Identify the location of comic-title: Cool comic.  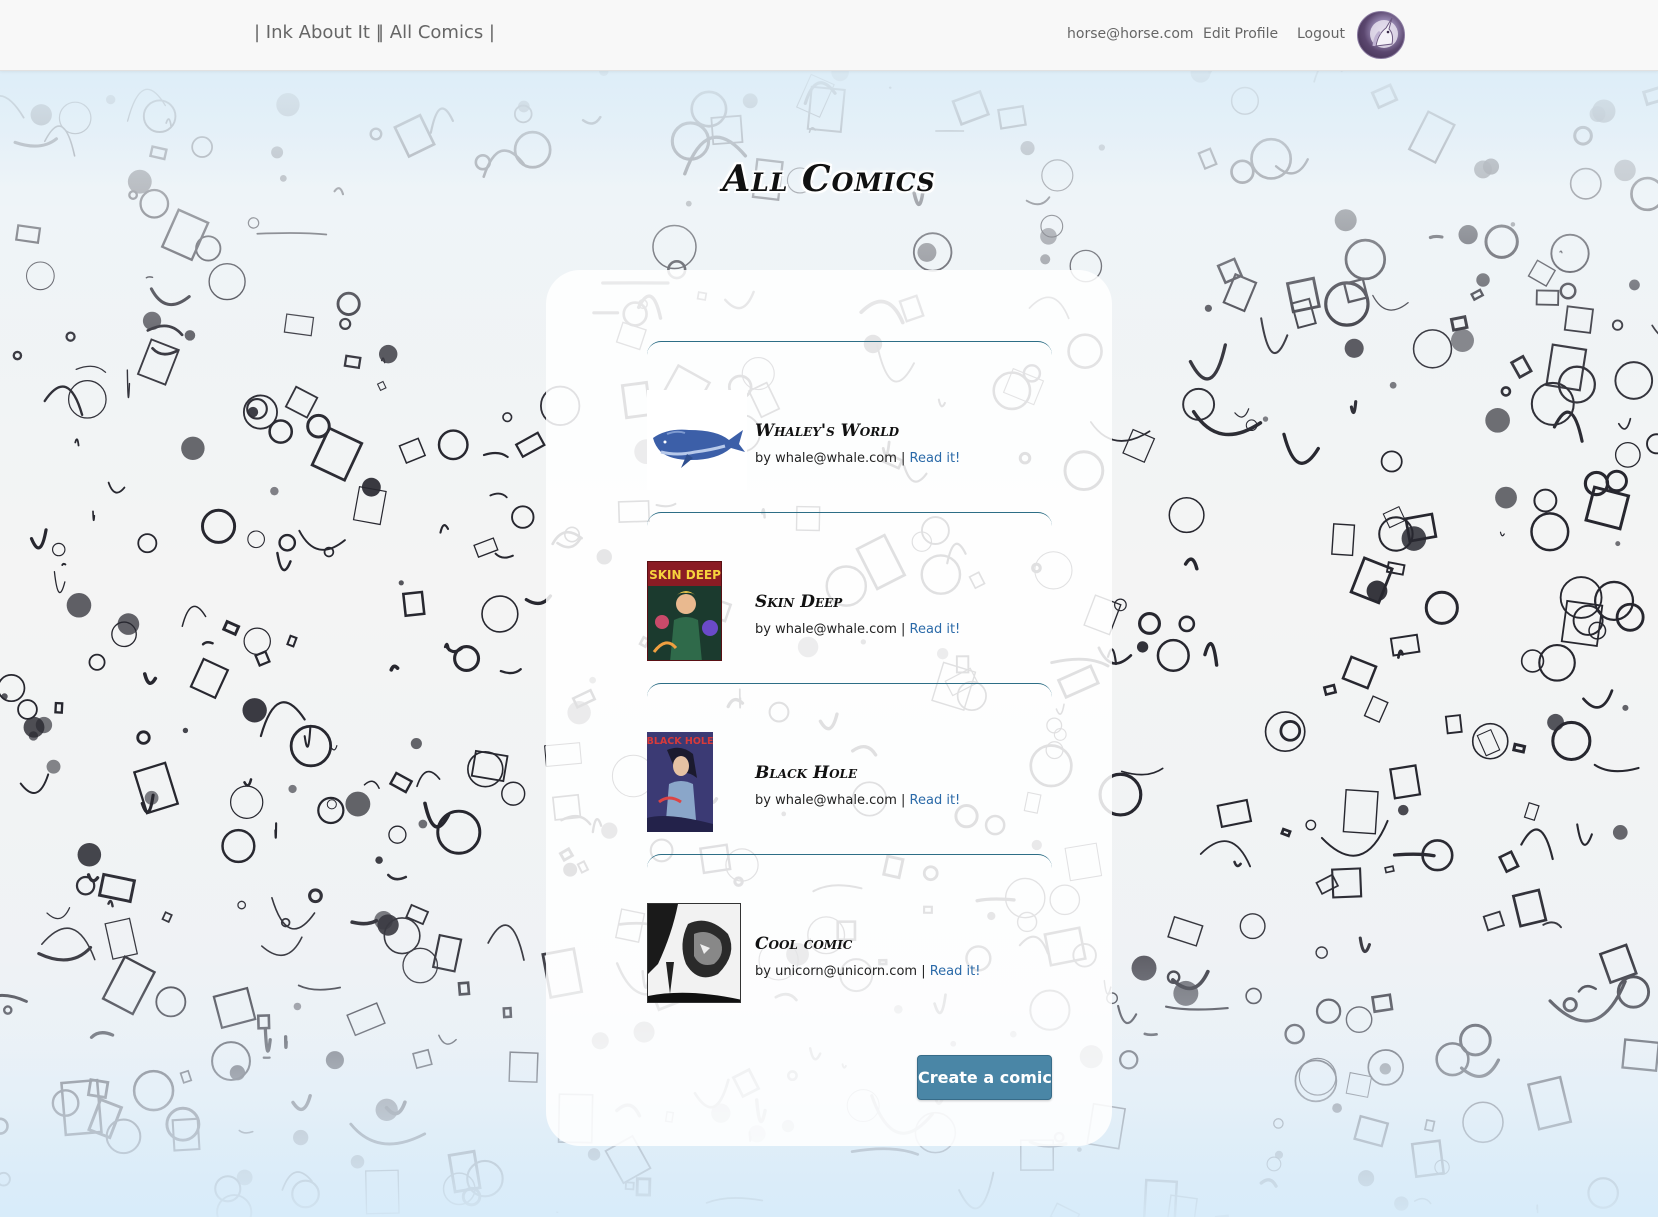
(803, 944).